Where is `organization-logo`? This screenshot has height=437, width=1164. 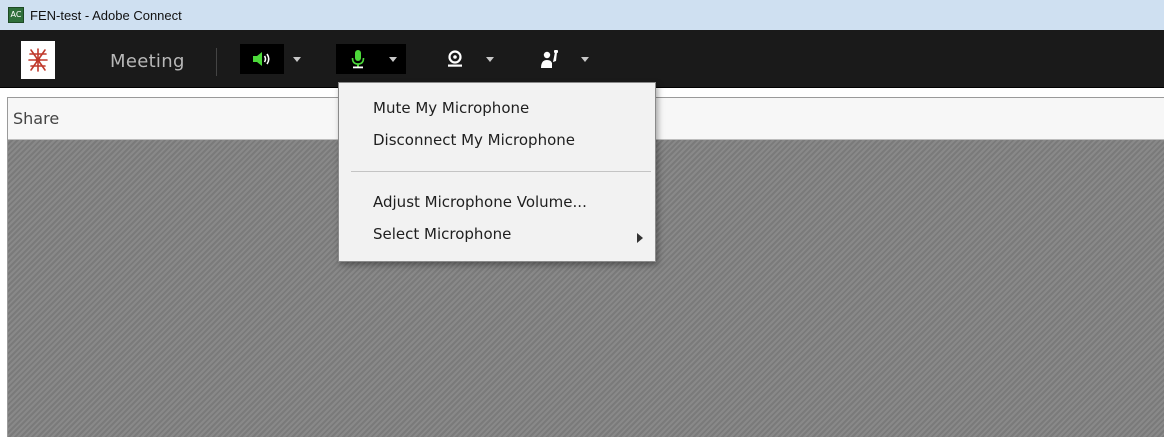 organization-logo is located at coordinates (38, 60).